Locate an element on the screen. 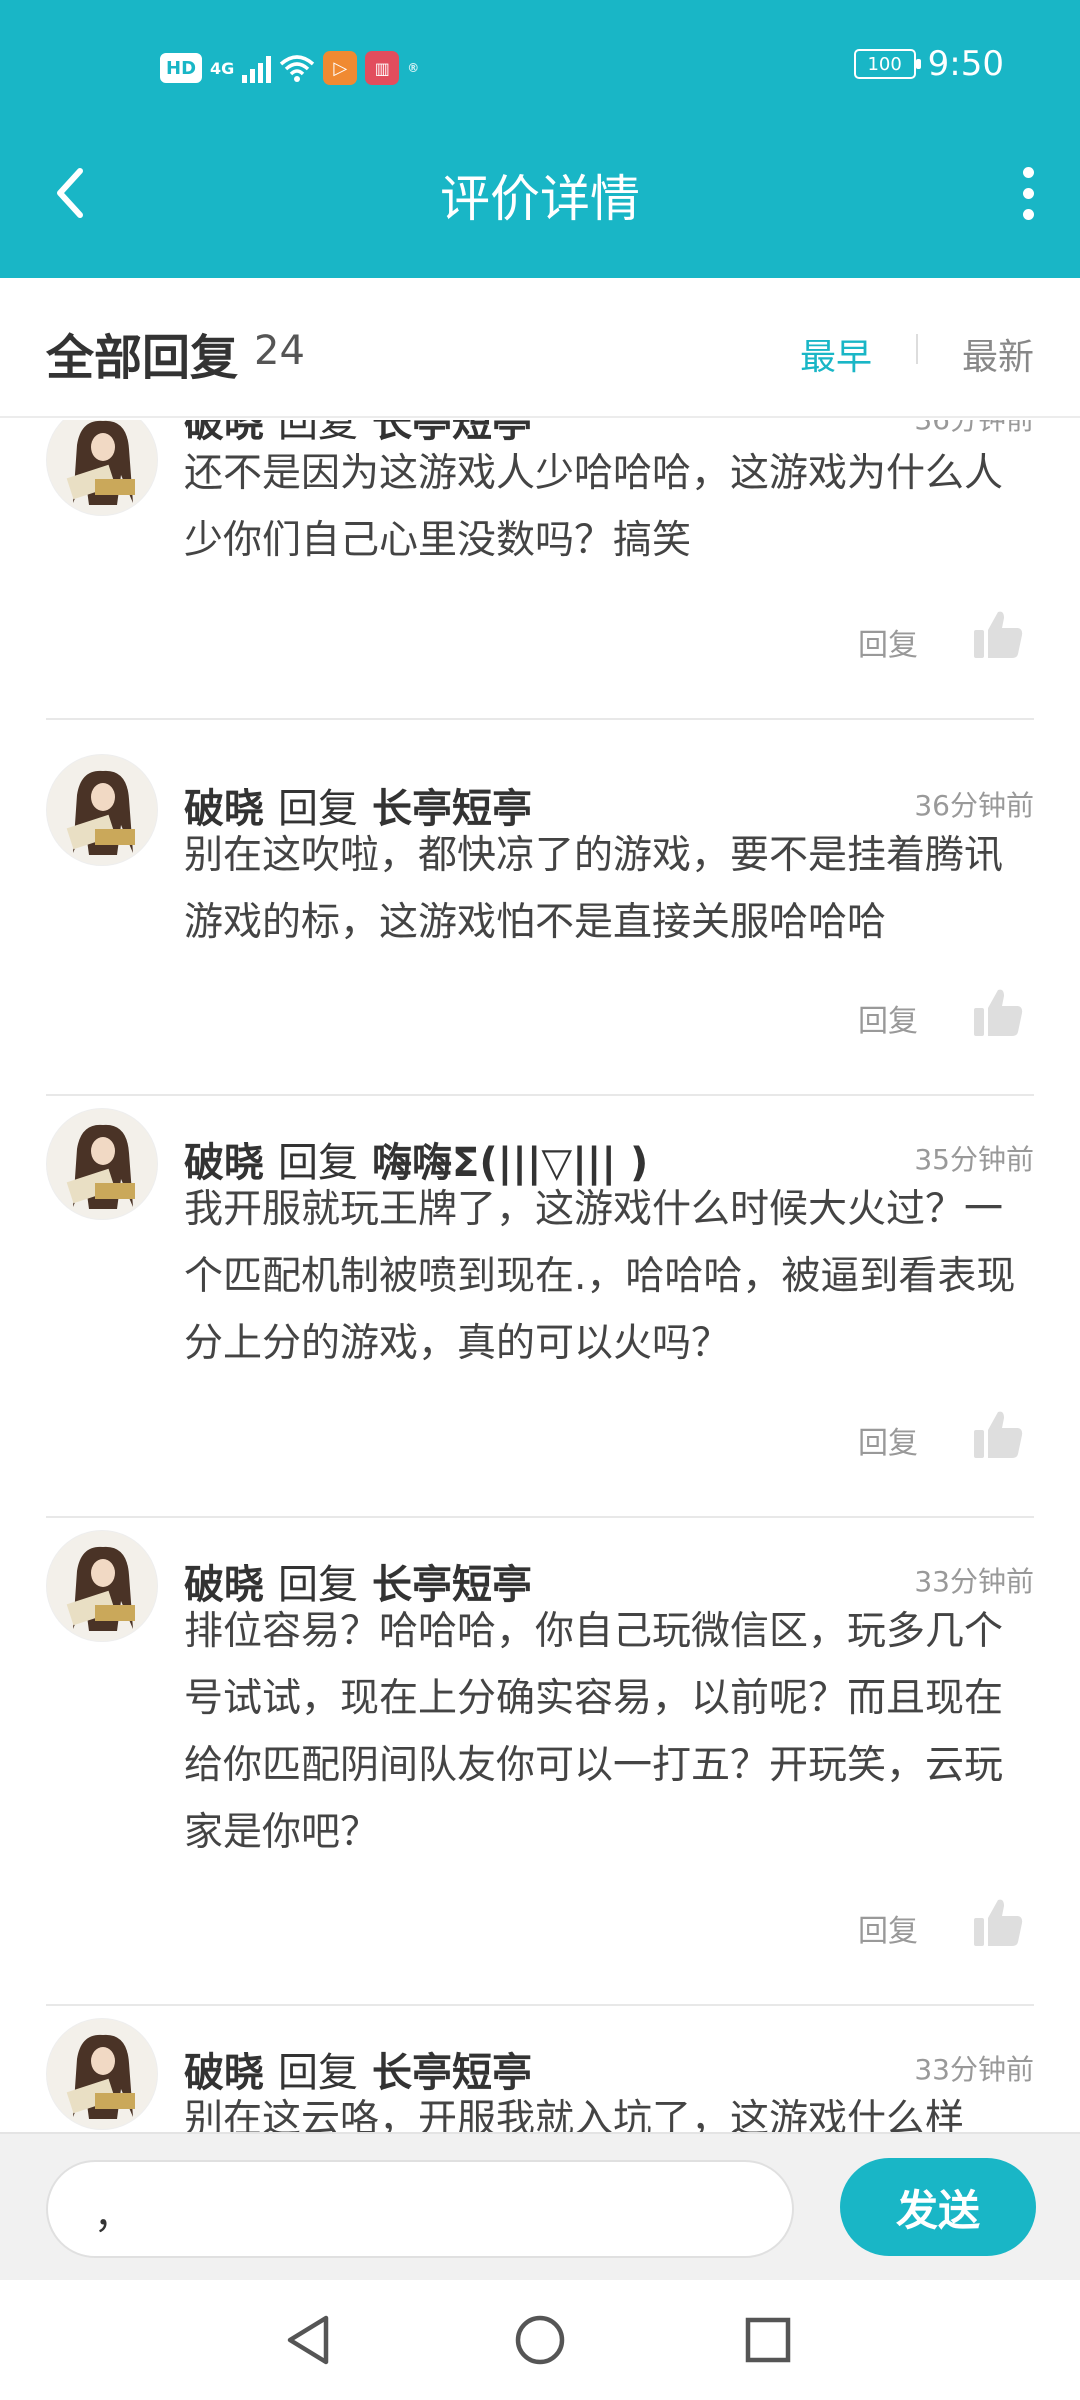 The image size is (1080, 2400). comment-text: 别在这吹啦，都快凉了的游戏，要不是挂着腾讯游戏的标，这游戏怕不是直接关服哈哈哈 is located at coordinates (594, 889).